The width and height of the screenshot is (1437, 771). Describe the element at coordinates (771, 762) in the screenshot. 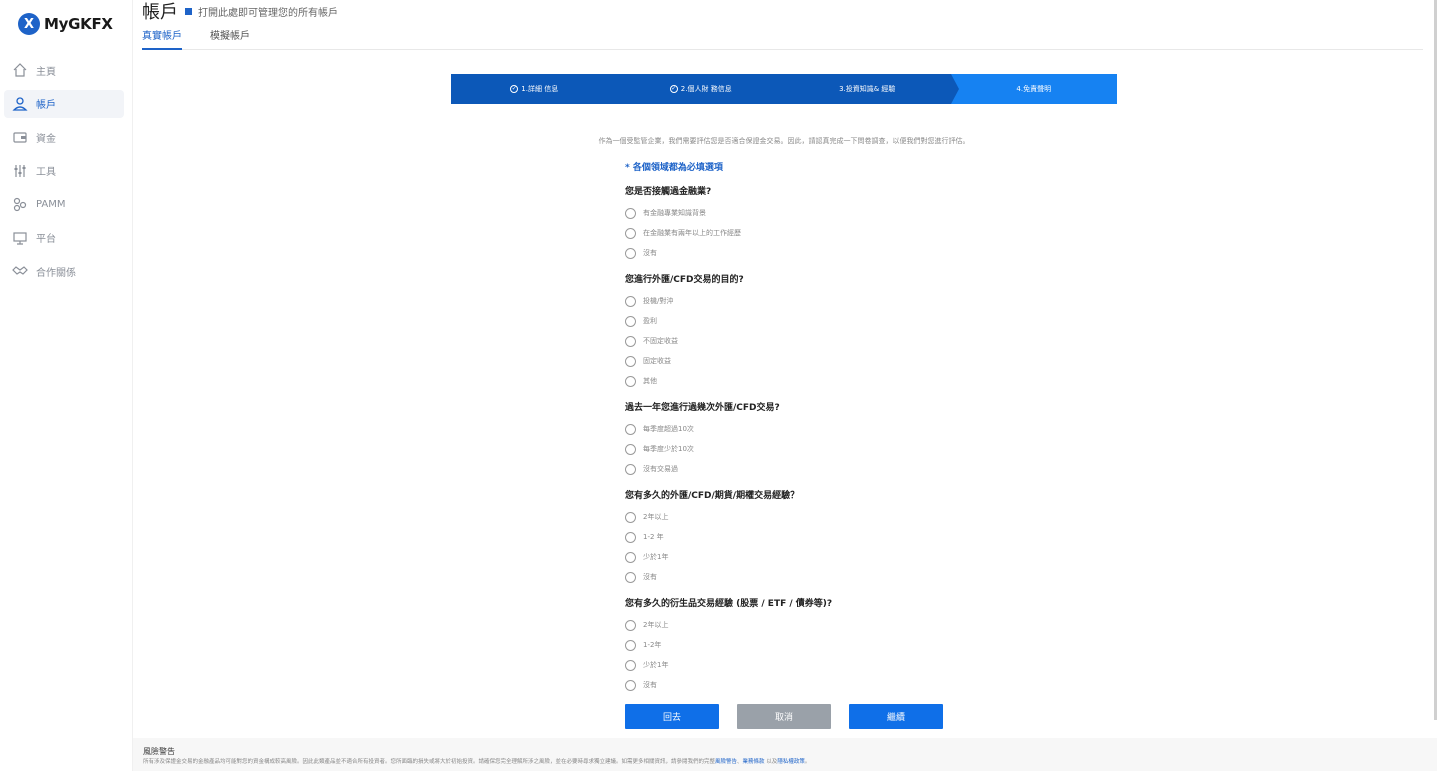

I see `risk-separator: 以及` at that location.